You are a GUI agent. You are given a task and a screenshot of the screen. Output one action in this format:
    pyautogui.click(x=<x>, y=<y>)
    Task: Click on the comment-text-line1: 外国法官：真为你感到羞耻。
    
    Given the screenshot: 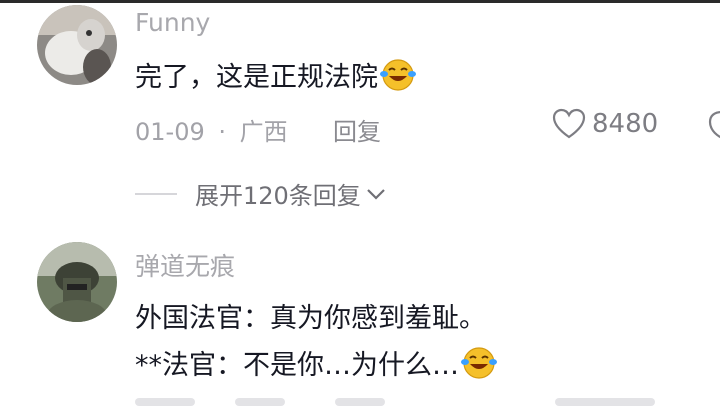 What is the action you would take?
    pyautogui.click(x=310, y=318)
    